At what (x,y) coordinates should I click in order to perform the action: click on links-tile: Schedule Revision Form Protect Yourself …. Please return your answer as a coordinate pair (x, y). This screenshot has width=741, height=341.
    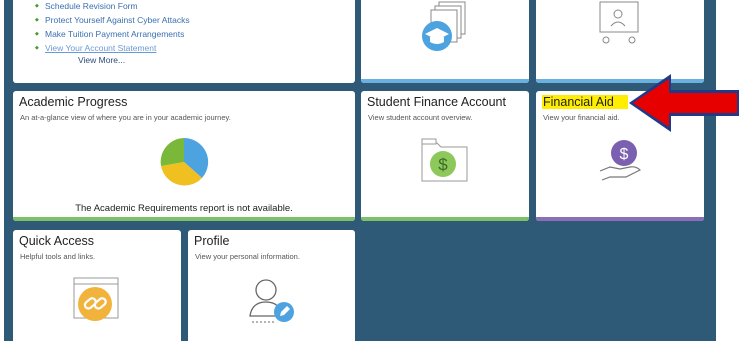
    Looking at the image, I should click on (184, 41).